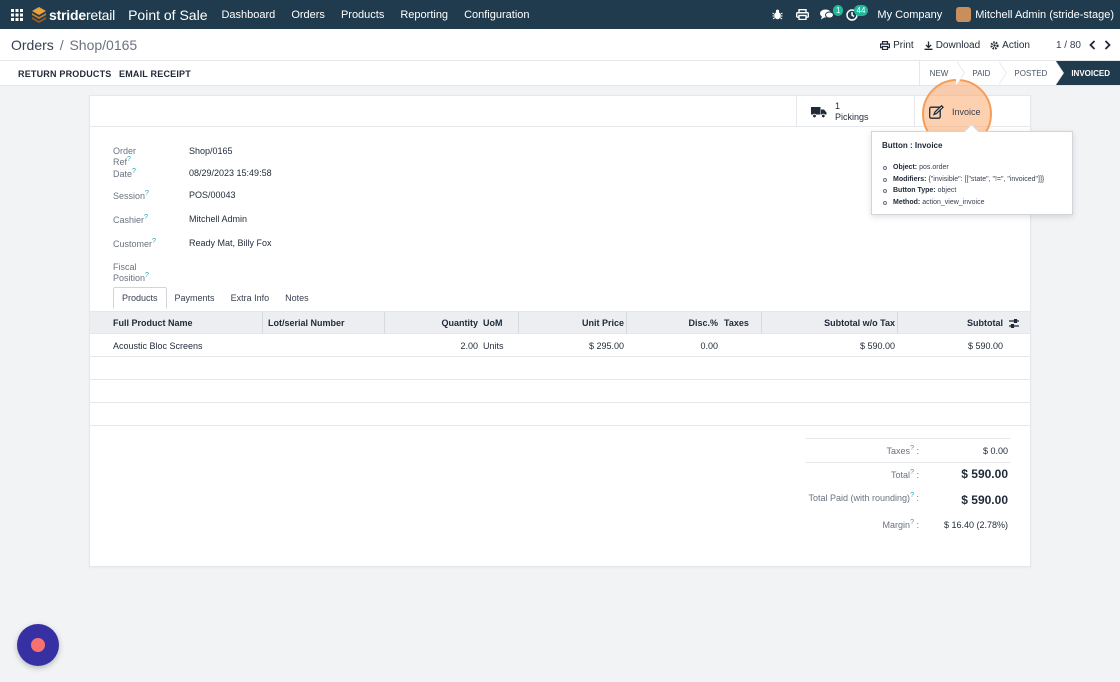 The width and height of the screenshot is (1120, 682). What do you see at coordinates (493, 346) in the screenshot?
I see `row-uom: Units` at bounding box center [493, 346].